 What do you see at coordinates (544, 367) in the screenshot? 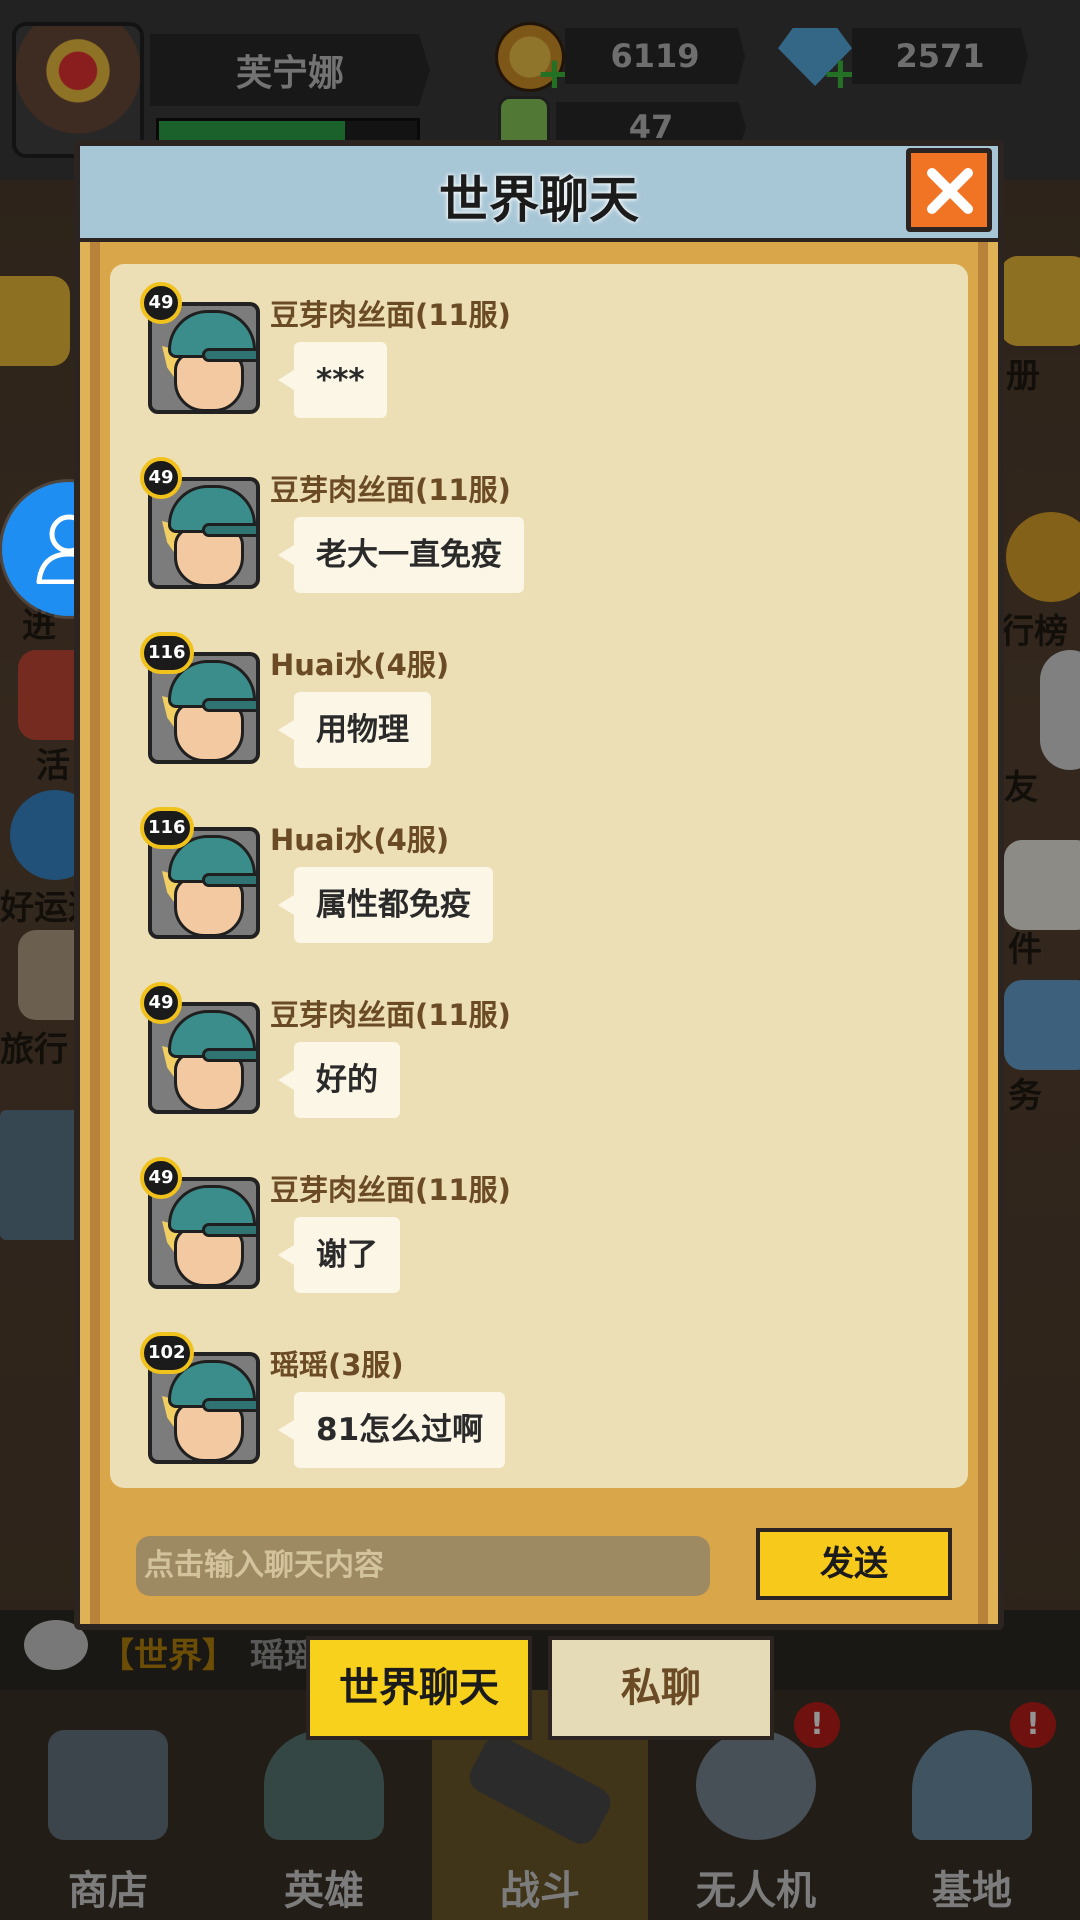
I see `chat-message: 49 豆芽肉丝面(11服) ***` at bounding box center [544, 367].